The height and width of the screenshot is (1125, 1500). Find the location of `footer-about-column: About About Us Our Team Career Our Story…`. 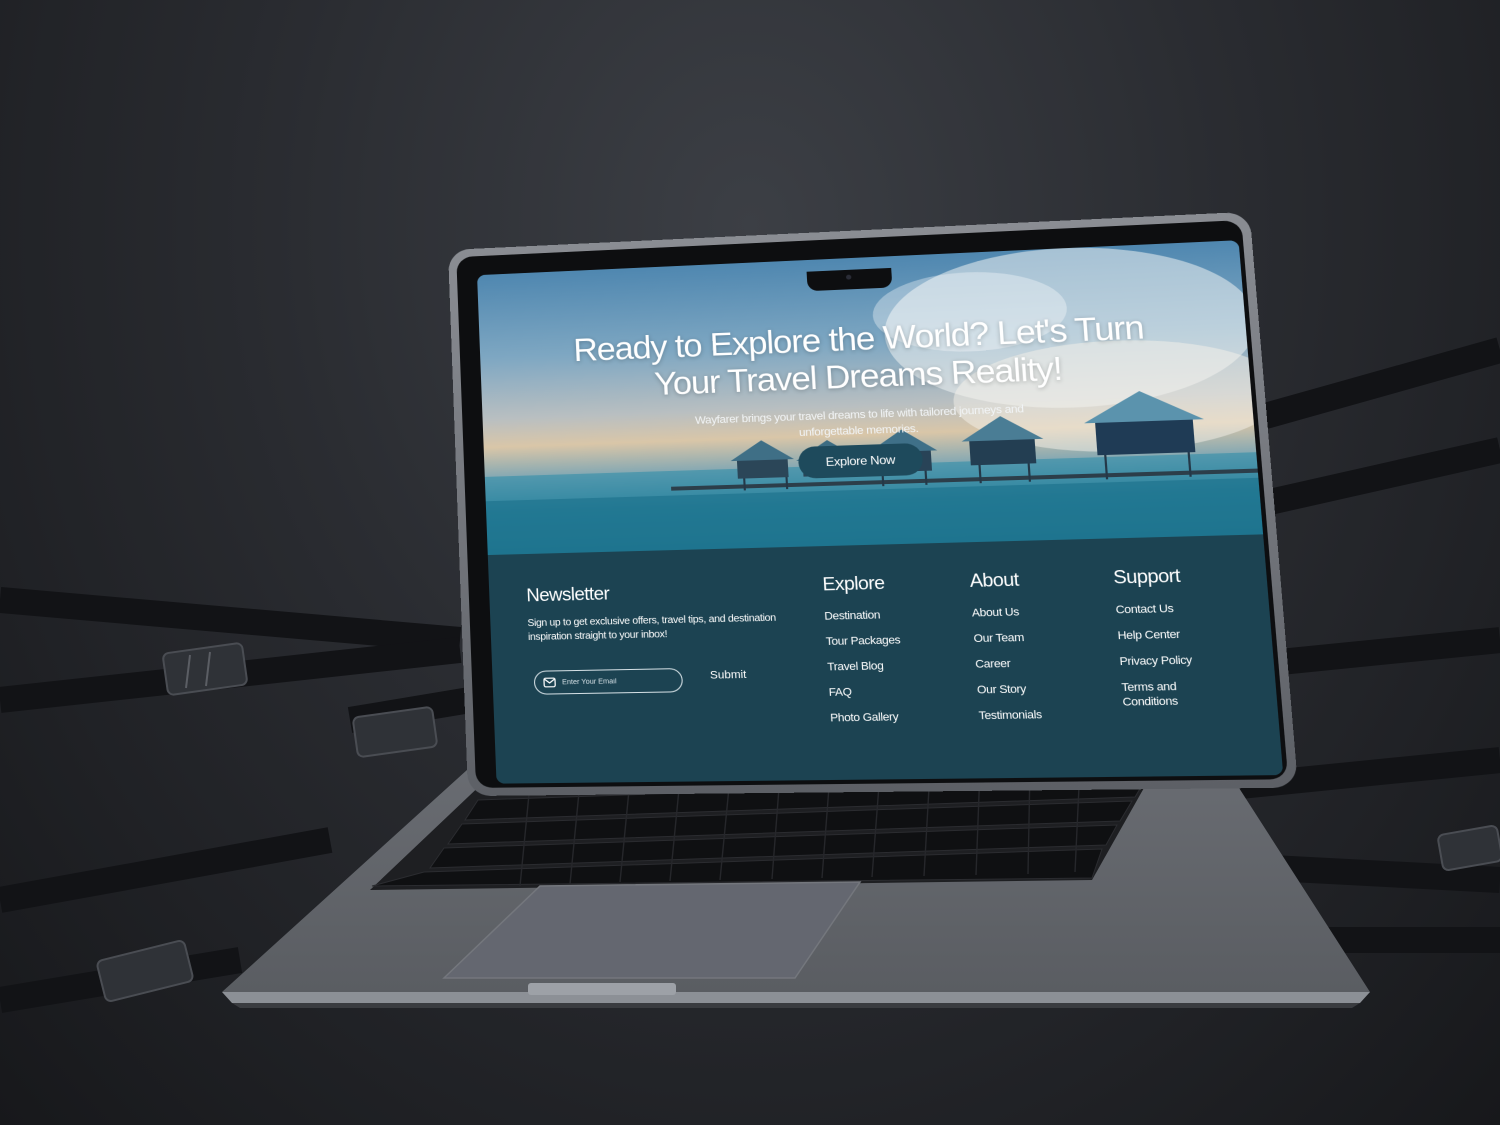

footer-about-column: About About Us Our Team Career Our Story… is located at coordinates (1006, 652).